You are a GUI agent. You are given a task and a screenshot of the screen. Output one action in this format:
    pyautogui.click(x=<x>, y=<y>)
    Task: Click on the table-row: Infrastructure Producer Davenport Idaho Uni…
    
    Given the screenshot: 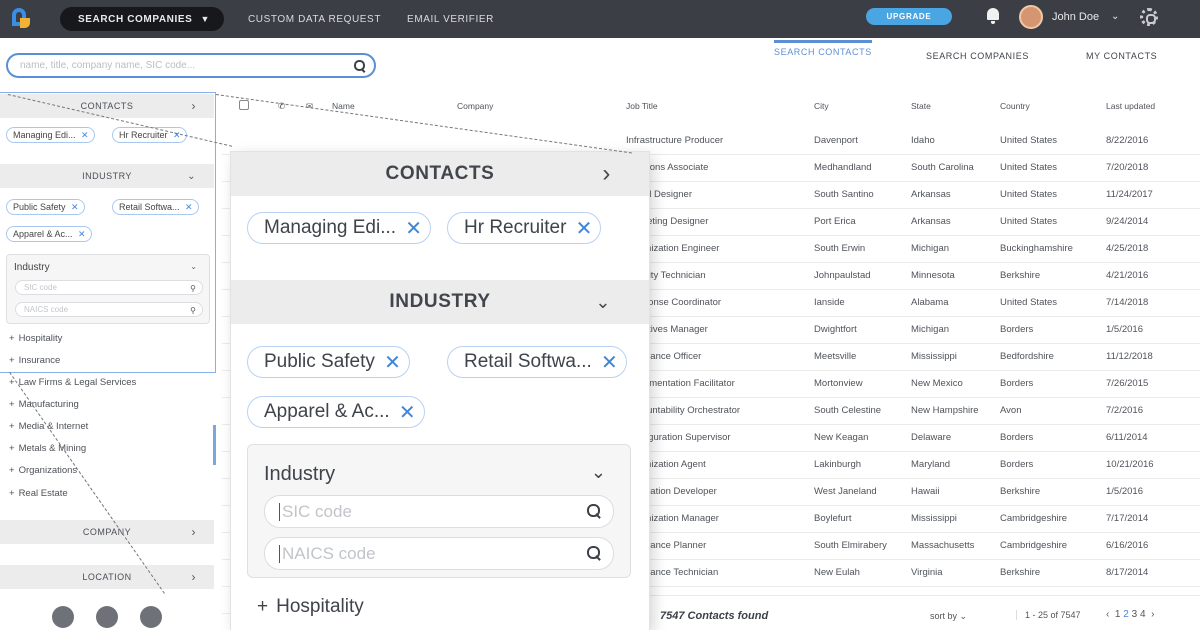 What is the action you would take?
    pyautogui.click(x=711, y=141)
    